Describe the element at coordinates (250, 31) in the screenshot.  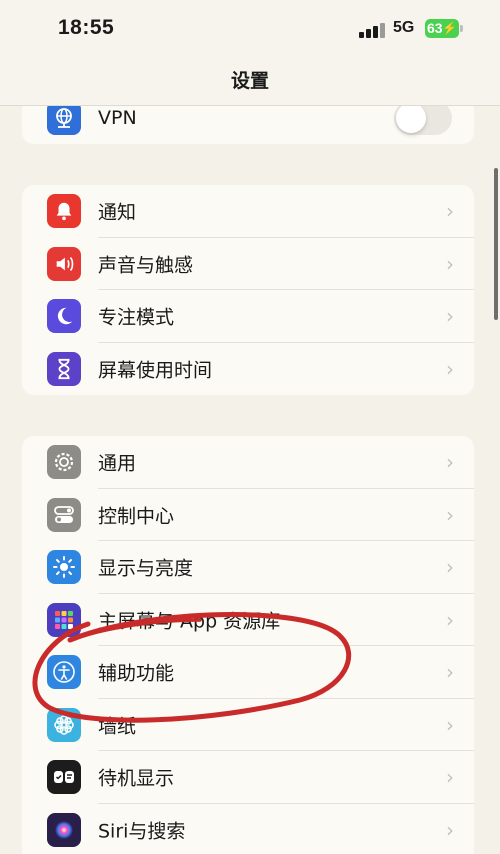
I see `status-bar: 18:55 5G 63 ⚡` at that location.